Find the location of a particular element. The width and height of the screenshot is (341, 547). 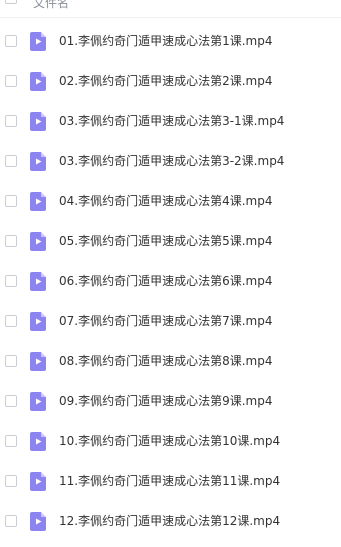

file-list-header: 文件名 is located at coordinates (170, 9).